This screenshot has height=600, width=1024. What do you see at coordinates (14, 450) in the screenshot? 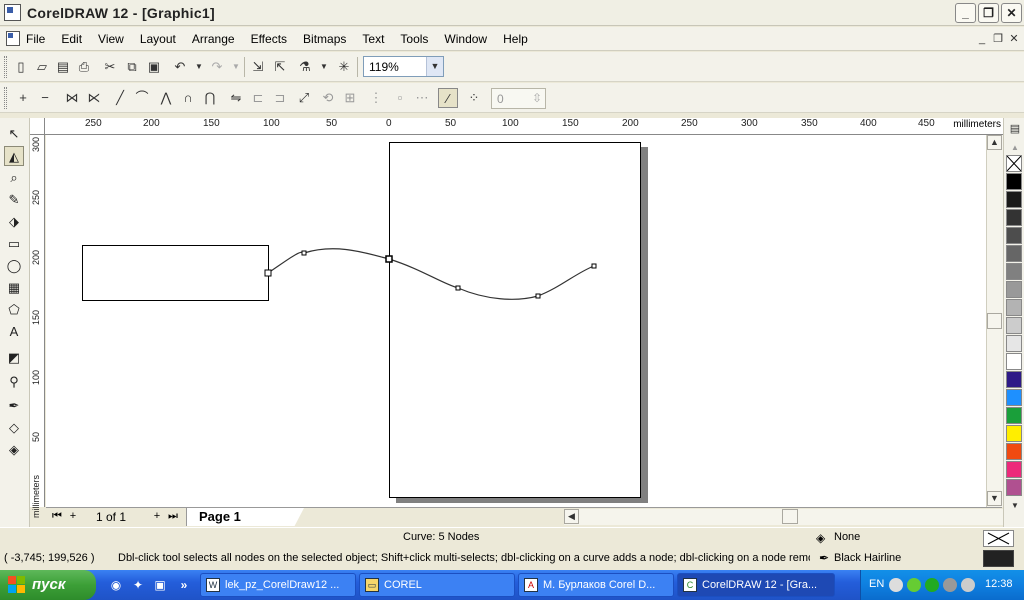
I see `interactive-fill-tool-icon: ◈` at bounding box center [14, 450].